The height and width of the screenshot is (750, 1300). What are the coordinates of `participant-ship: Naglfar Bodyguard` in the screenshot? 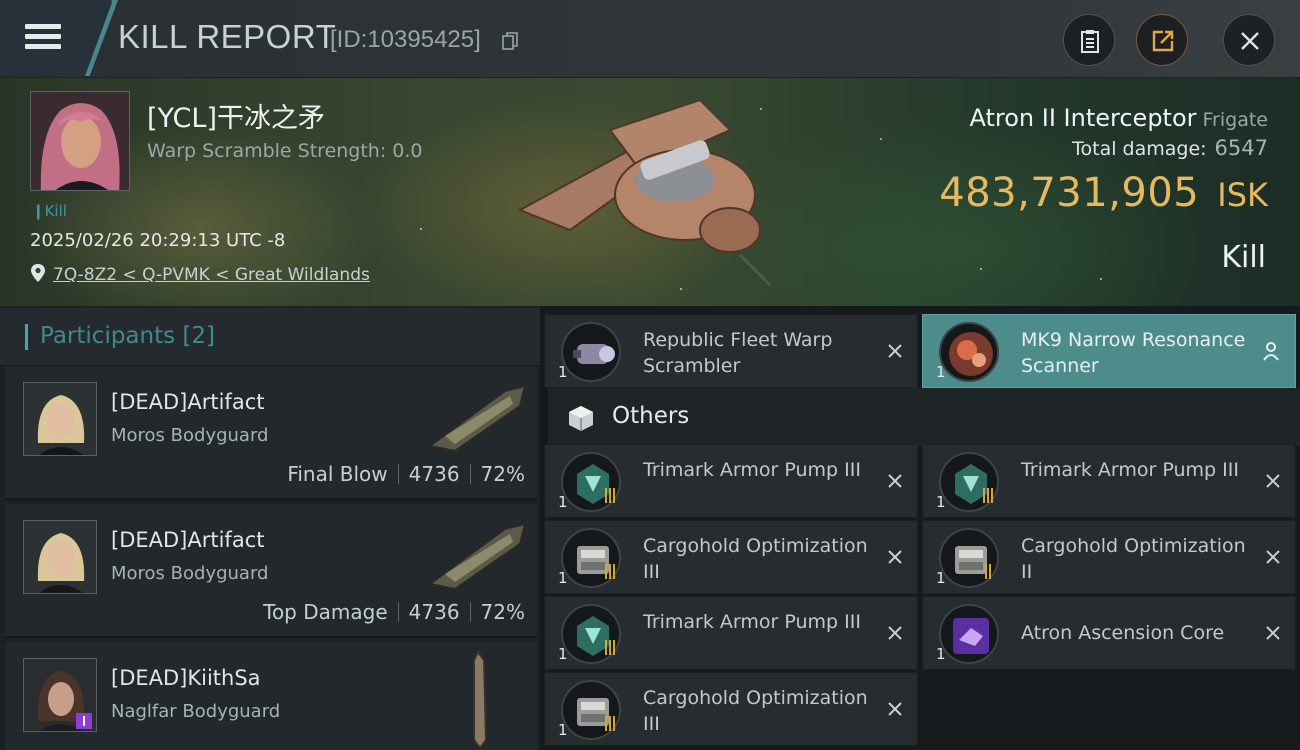 It's located at (196, 711).